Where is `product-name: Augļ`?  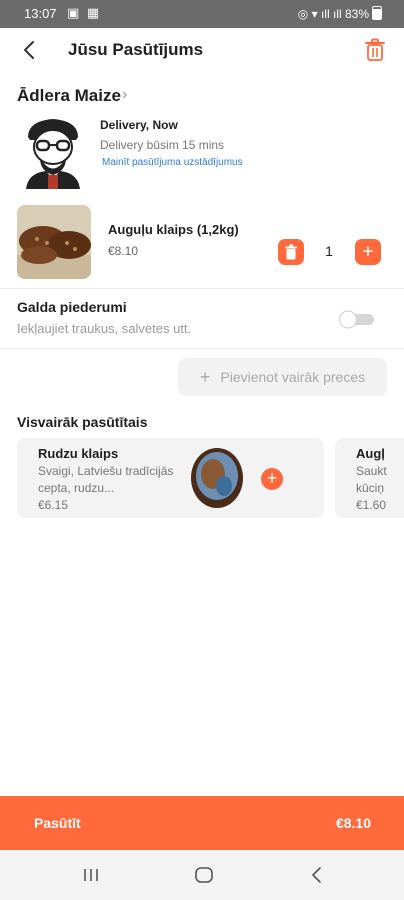 product-name: Augļ is located at coordinates (370, 453).